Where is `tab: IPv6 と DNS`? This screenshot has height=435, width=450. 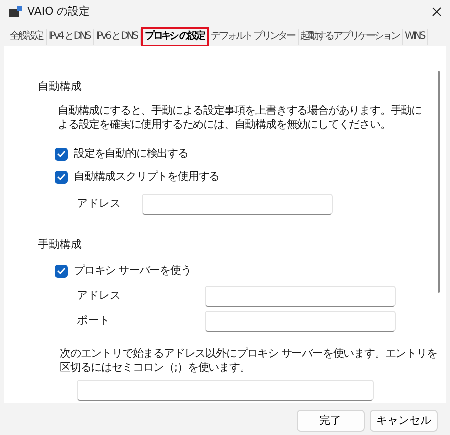
tab: IPv6 と DNS is located at coordinates (118, 37).